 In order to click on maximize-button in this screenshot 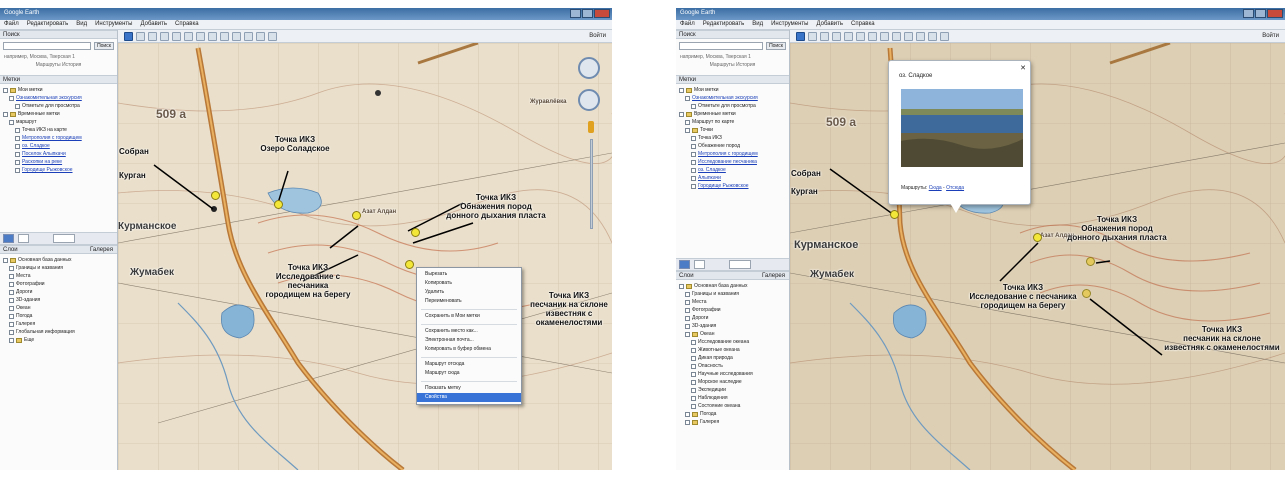, I will do `click(1260, 13)`.